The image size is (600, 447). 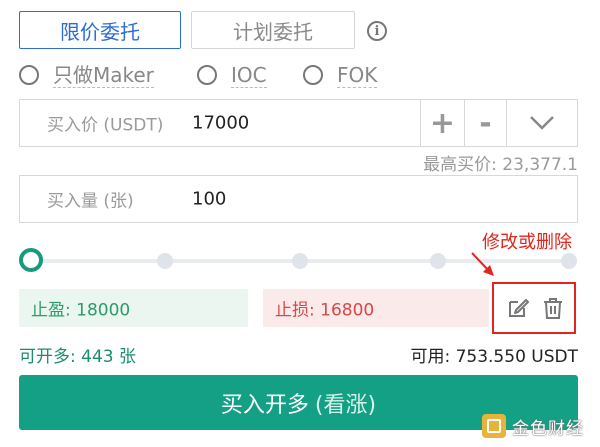 I want to click on minus-label: -, so click(x=485, y=123).